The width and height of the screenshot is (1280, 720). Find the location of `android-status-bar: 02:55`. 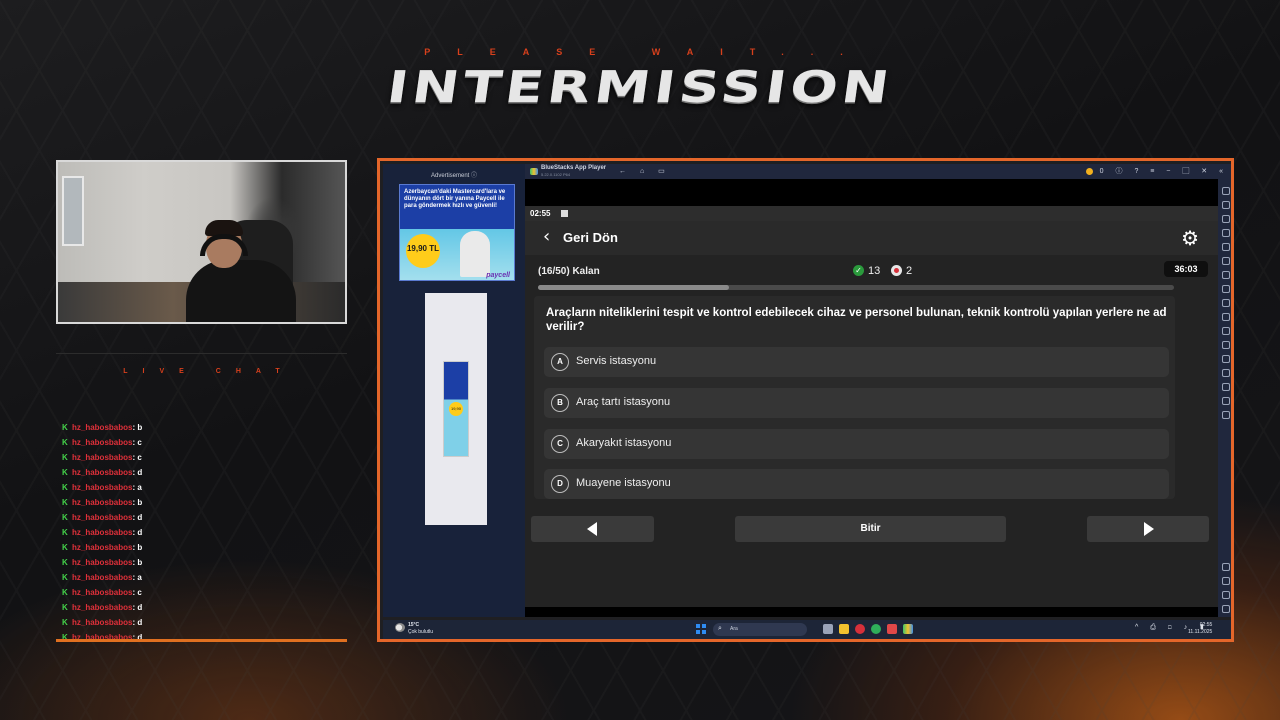

android-status-bar: 02:55 is located at coordinates (871, 213).